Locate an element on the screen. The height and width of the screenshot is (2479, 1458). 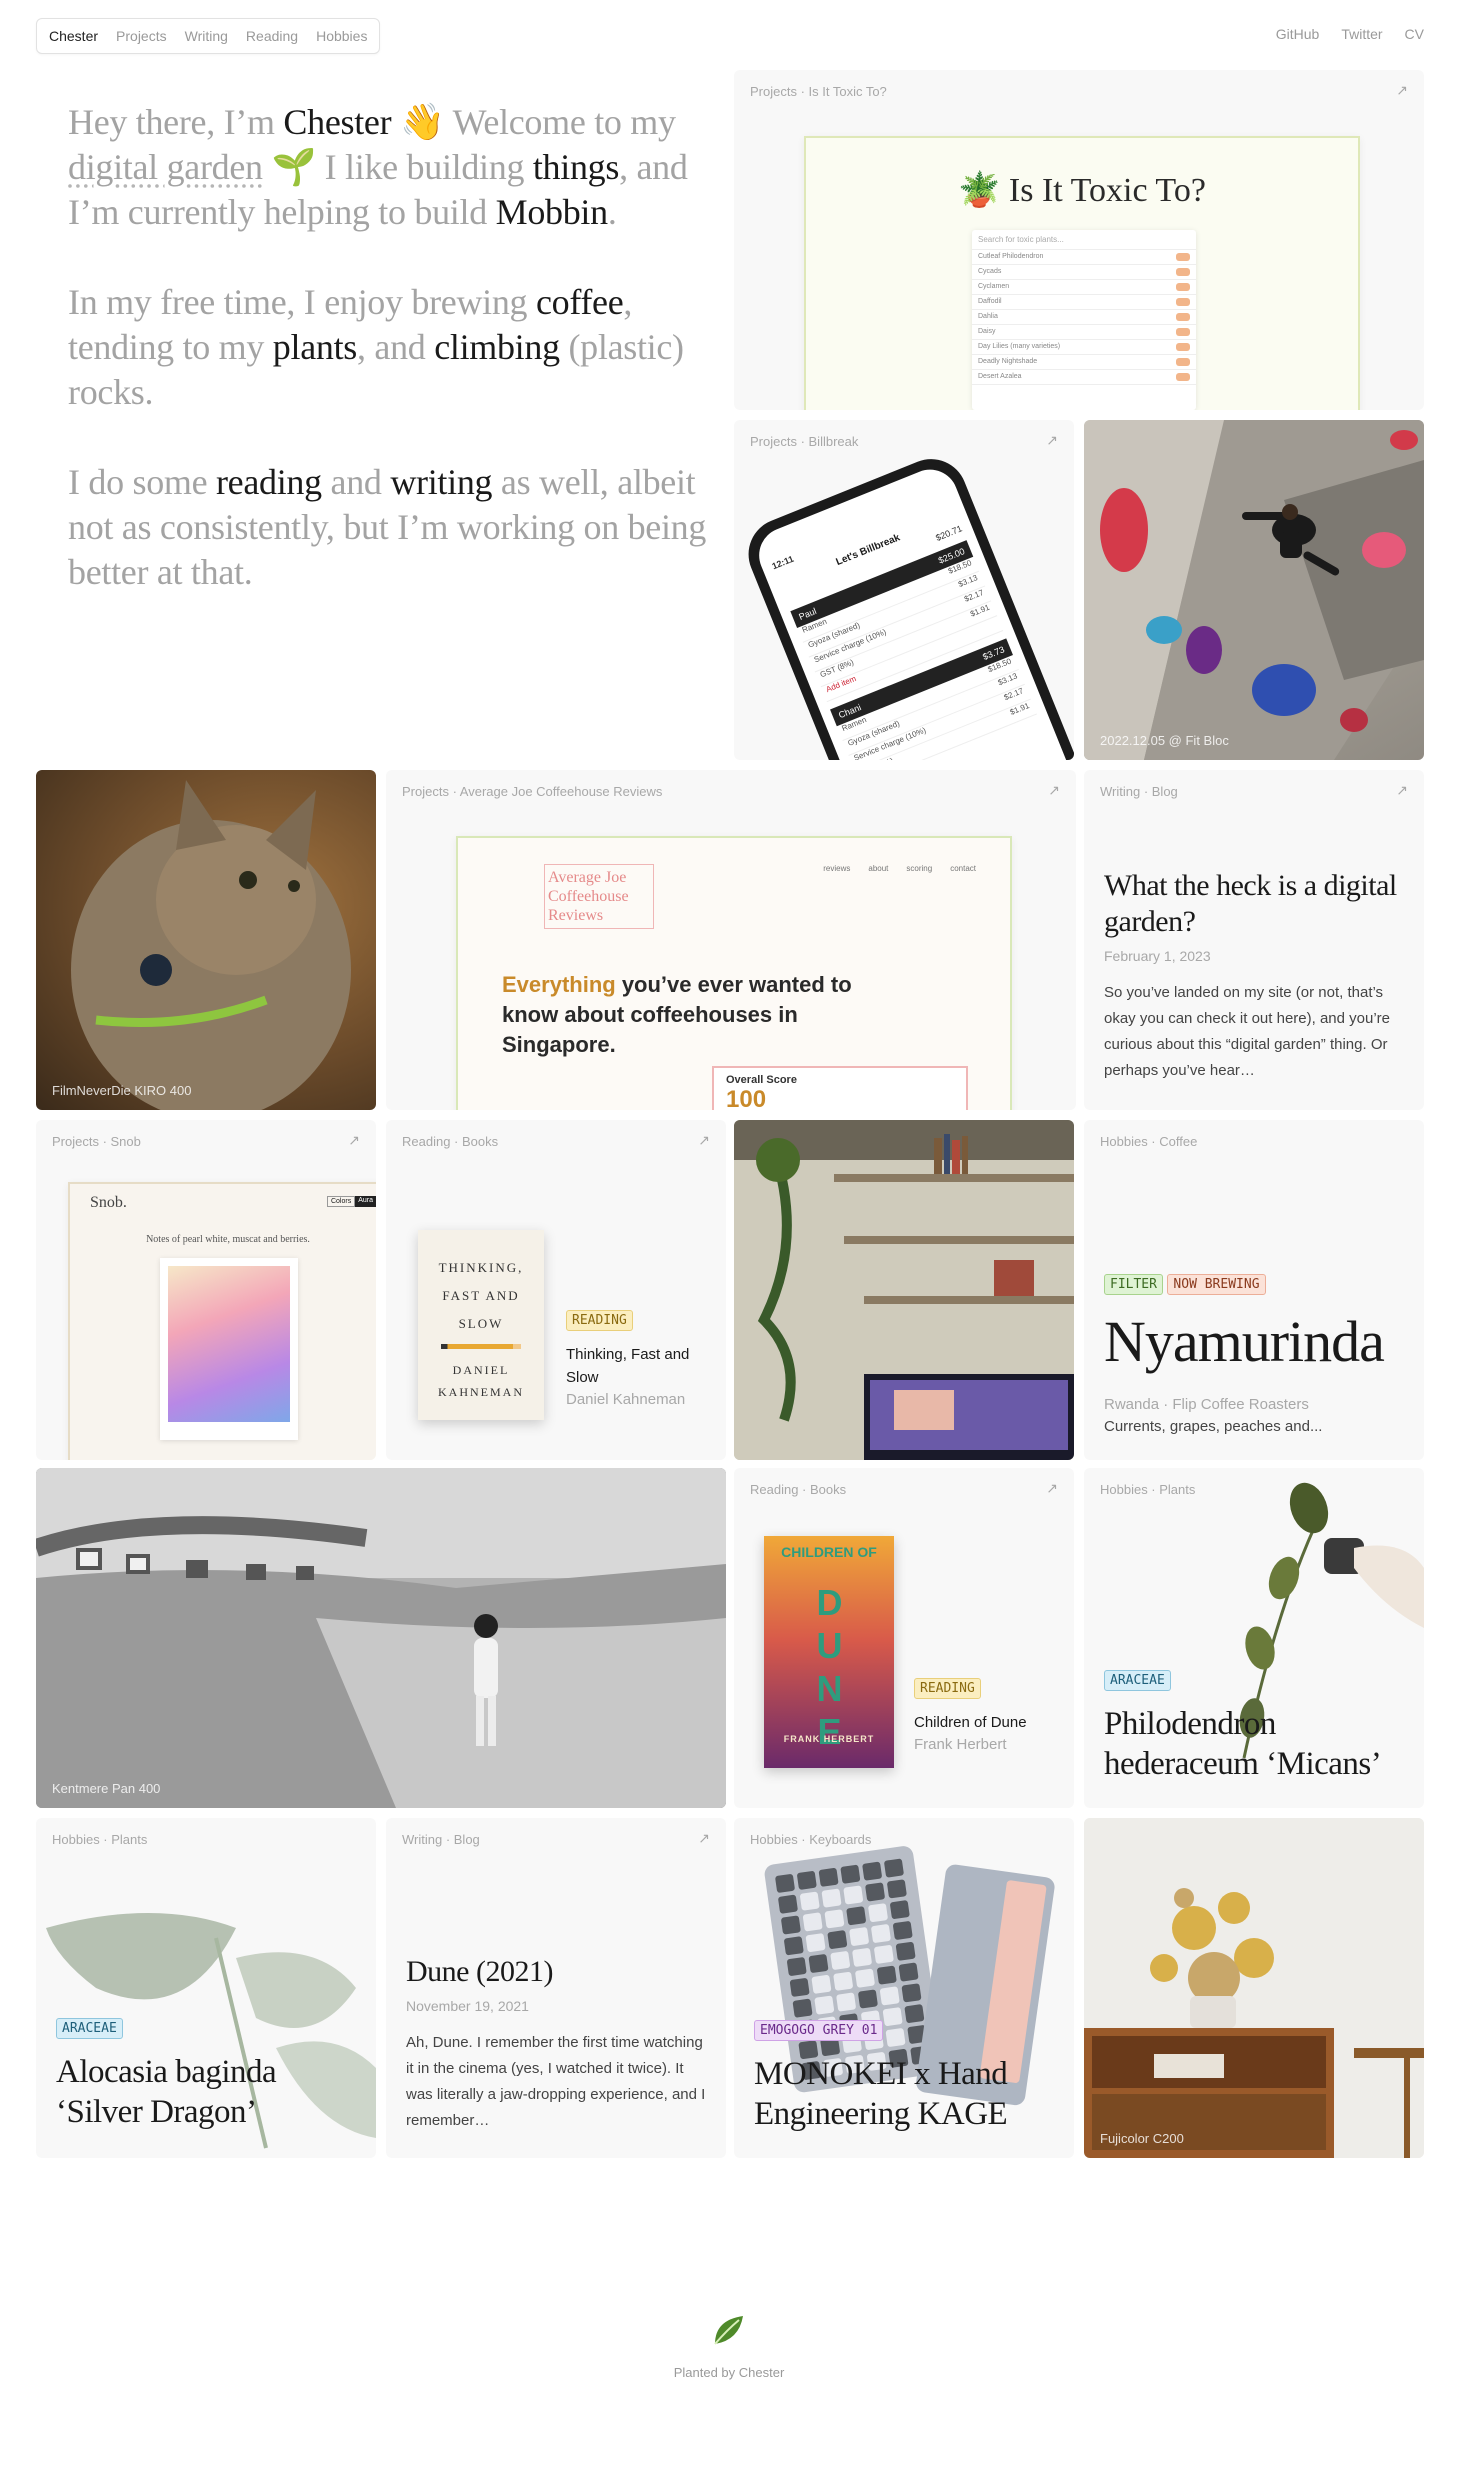
desk-image is located at coordinates (904, 1290).